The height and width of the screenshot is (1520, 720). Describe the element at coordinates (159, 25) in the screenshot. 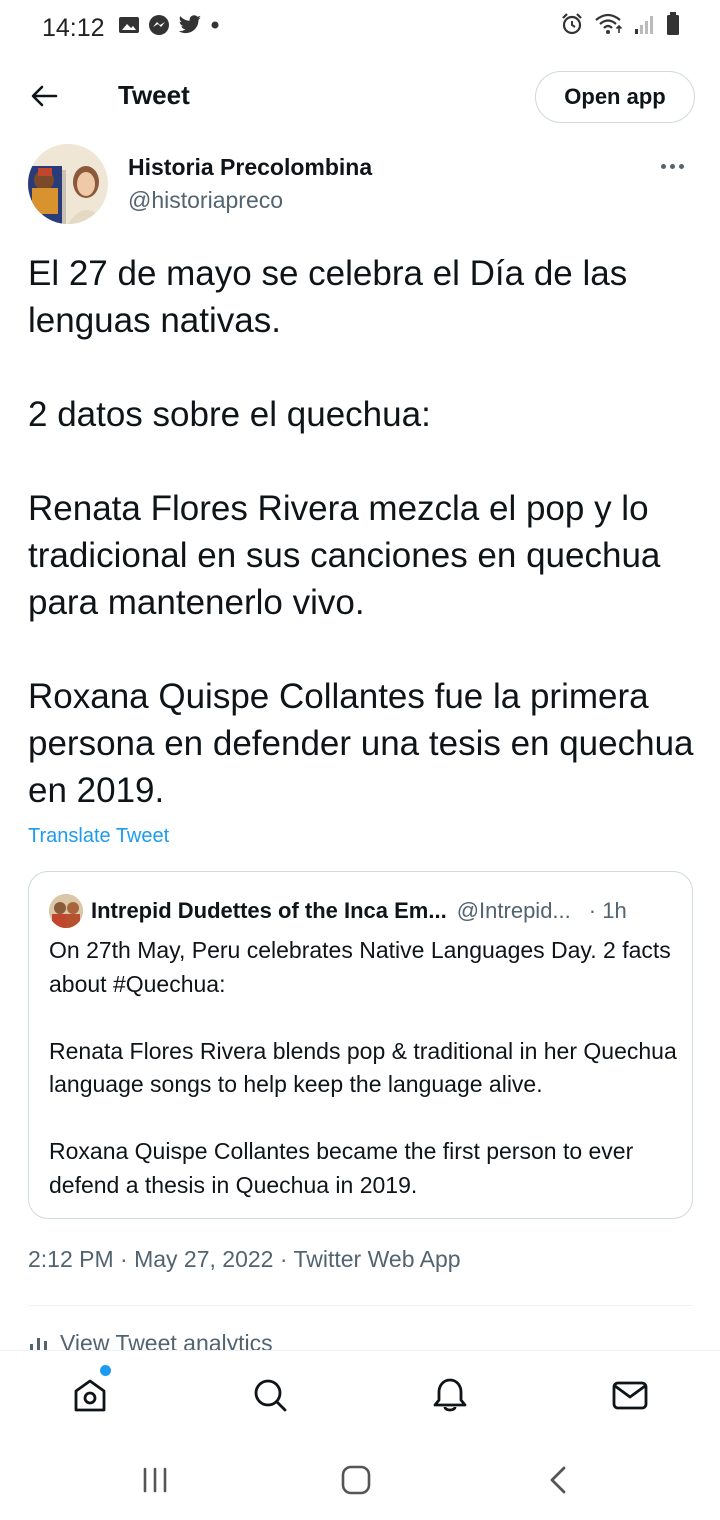

I see `messenger-icon` at that location.